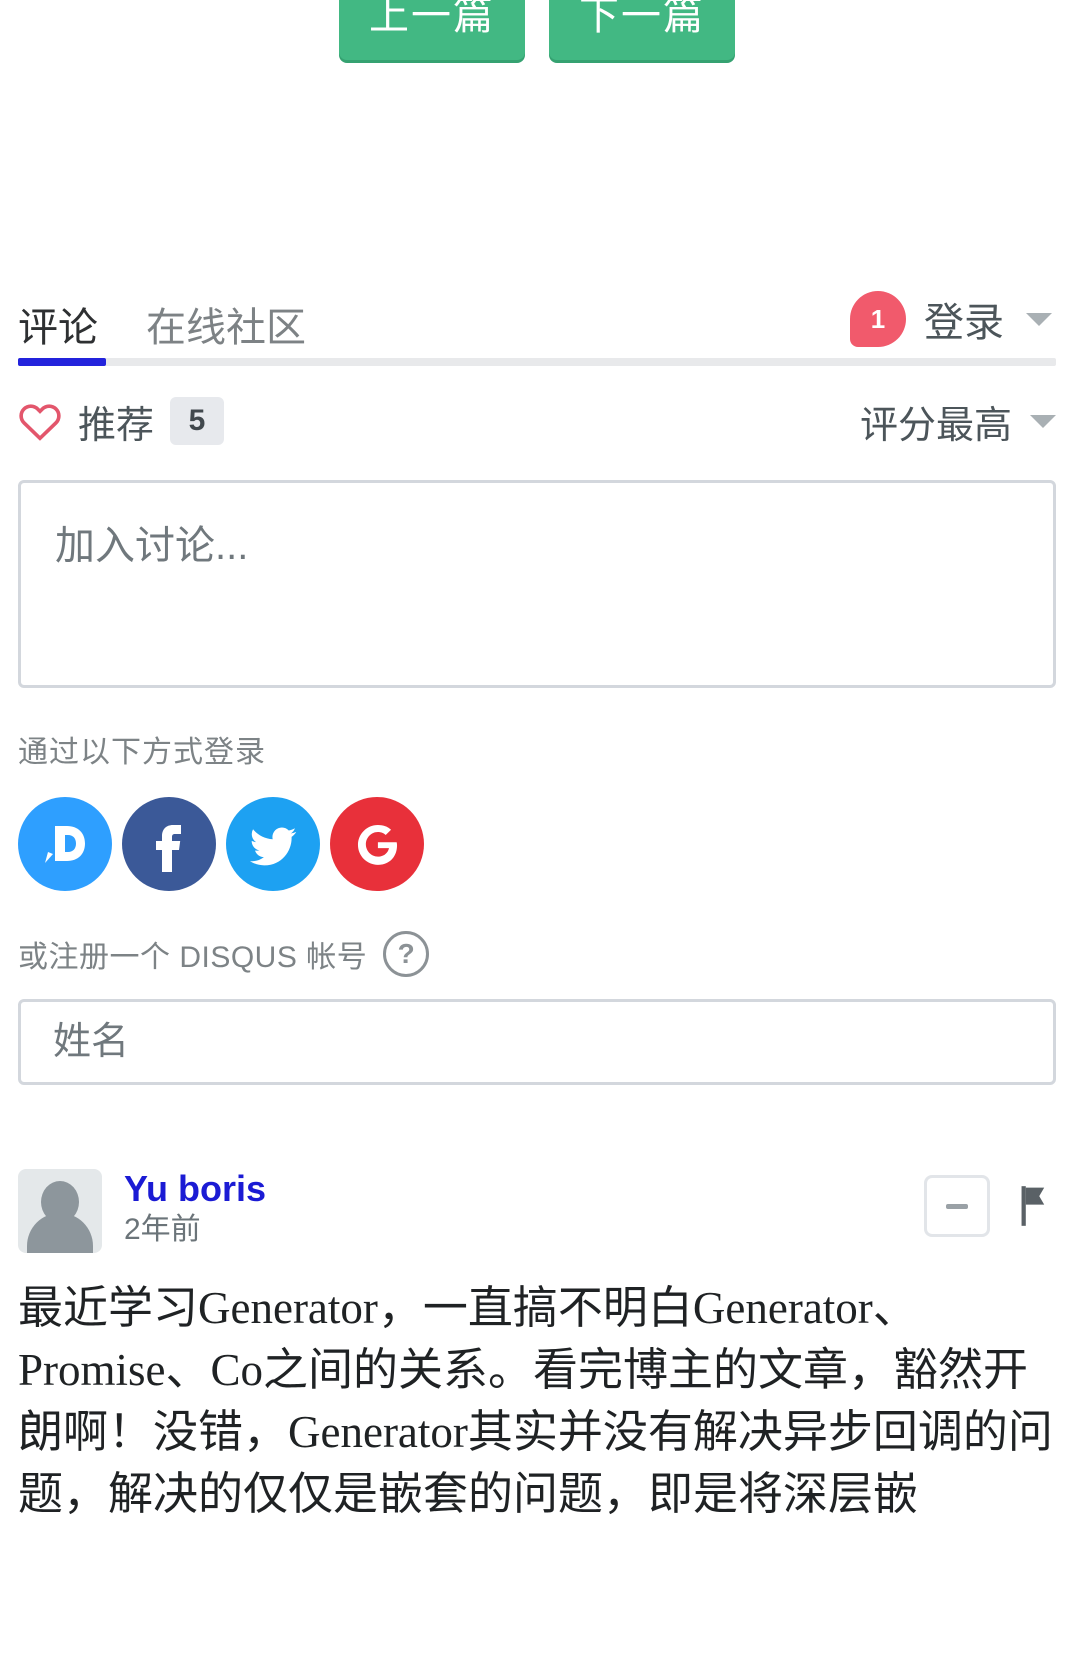  I want to click on comment-timestamp: 2年前, so click(162, 1229).